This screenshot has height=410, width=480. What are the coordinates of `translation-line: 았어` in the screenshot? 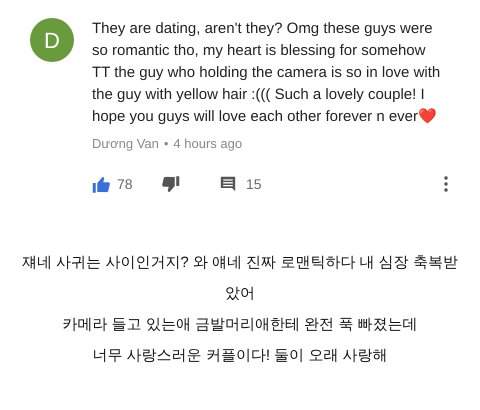 It's located at (240, 294).